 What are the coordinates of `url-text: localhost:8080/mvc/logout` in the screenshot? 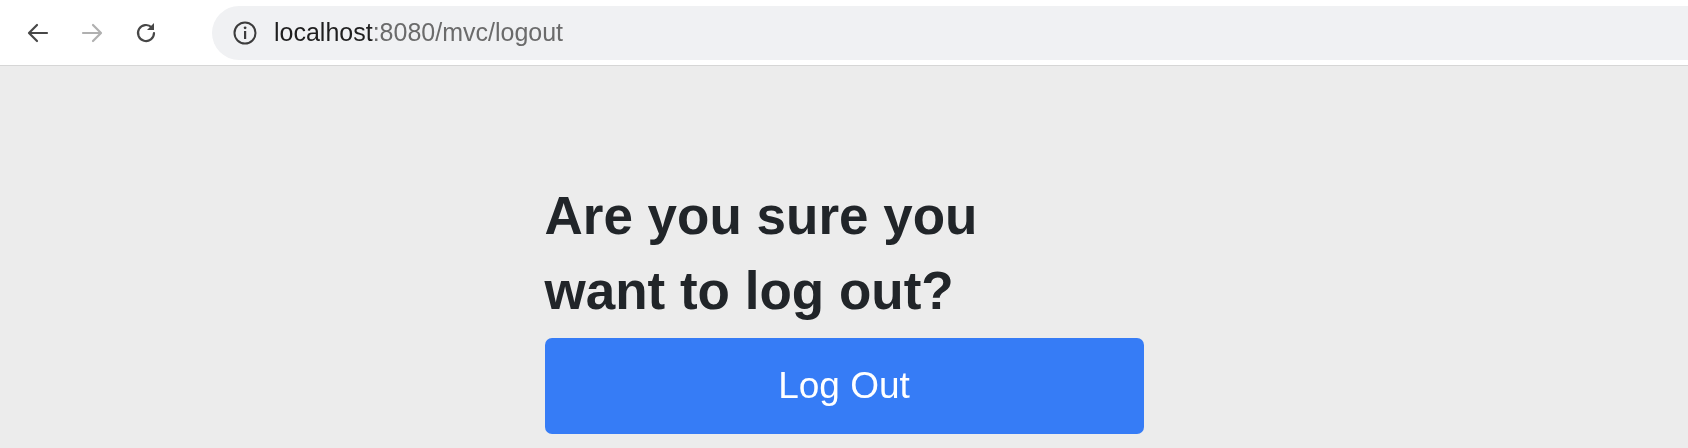 It's located at (419, 32).